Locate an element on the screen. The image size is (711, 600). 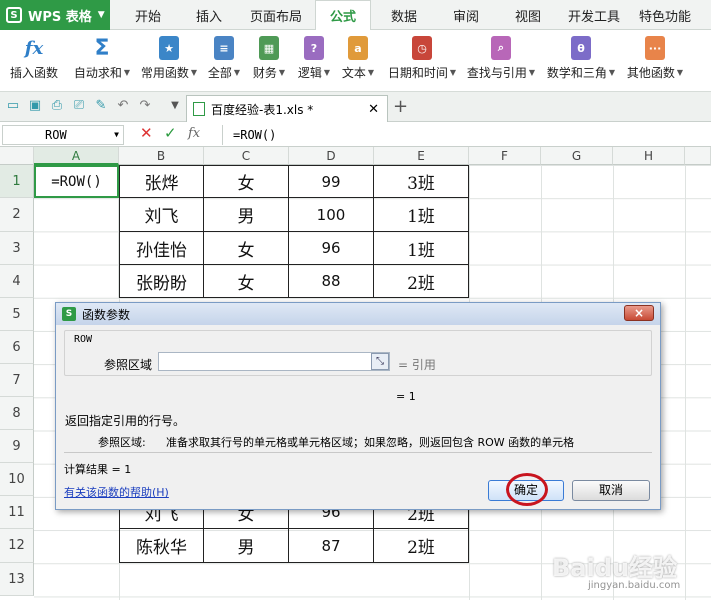
dialog-close-button: × is located at coordinates (639, 313).